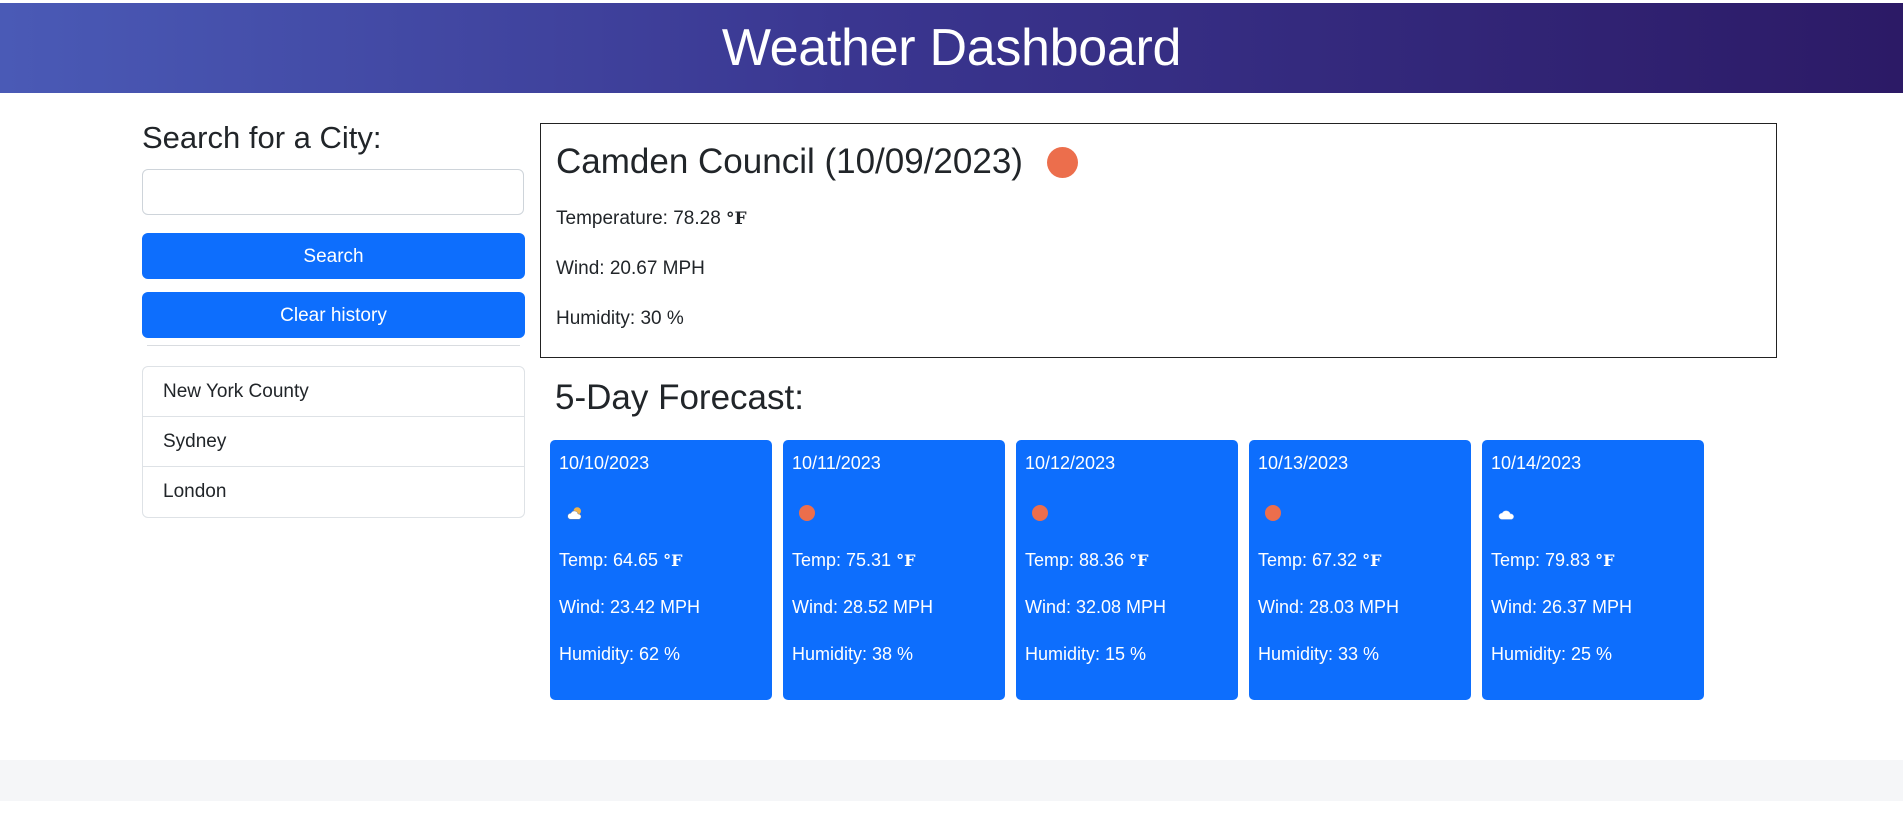 The height and width of the screenshot is (826, 1903). I want to click on cloud-sun-icon, so click(574, 513).